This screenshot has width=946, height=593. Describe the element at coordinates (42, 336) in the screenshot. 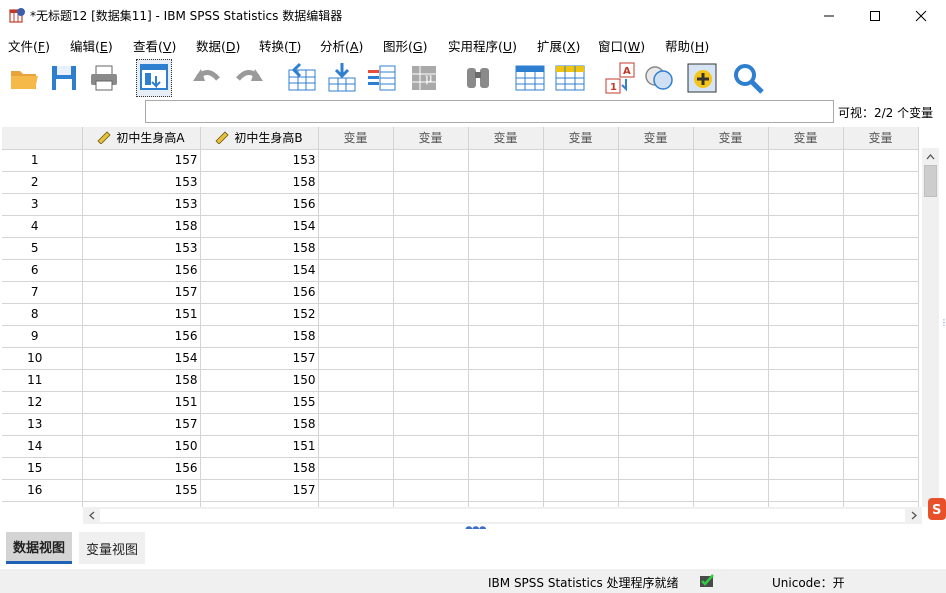

I see `row-number: 9` at that location.